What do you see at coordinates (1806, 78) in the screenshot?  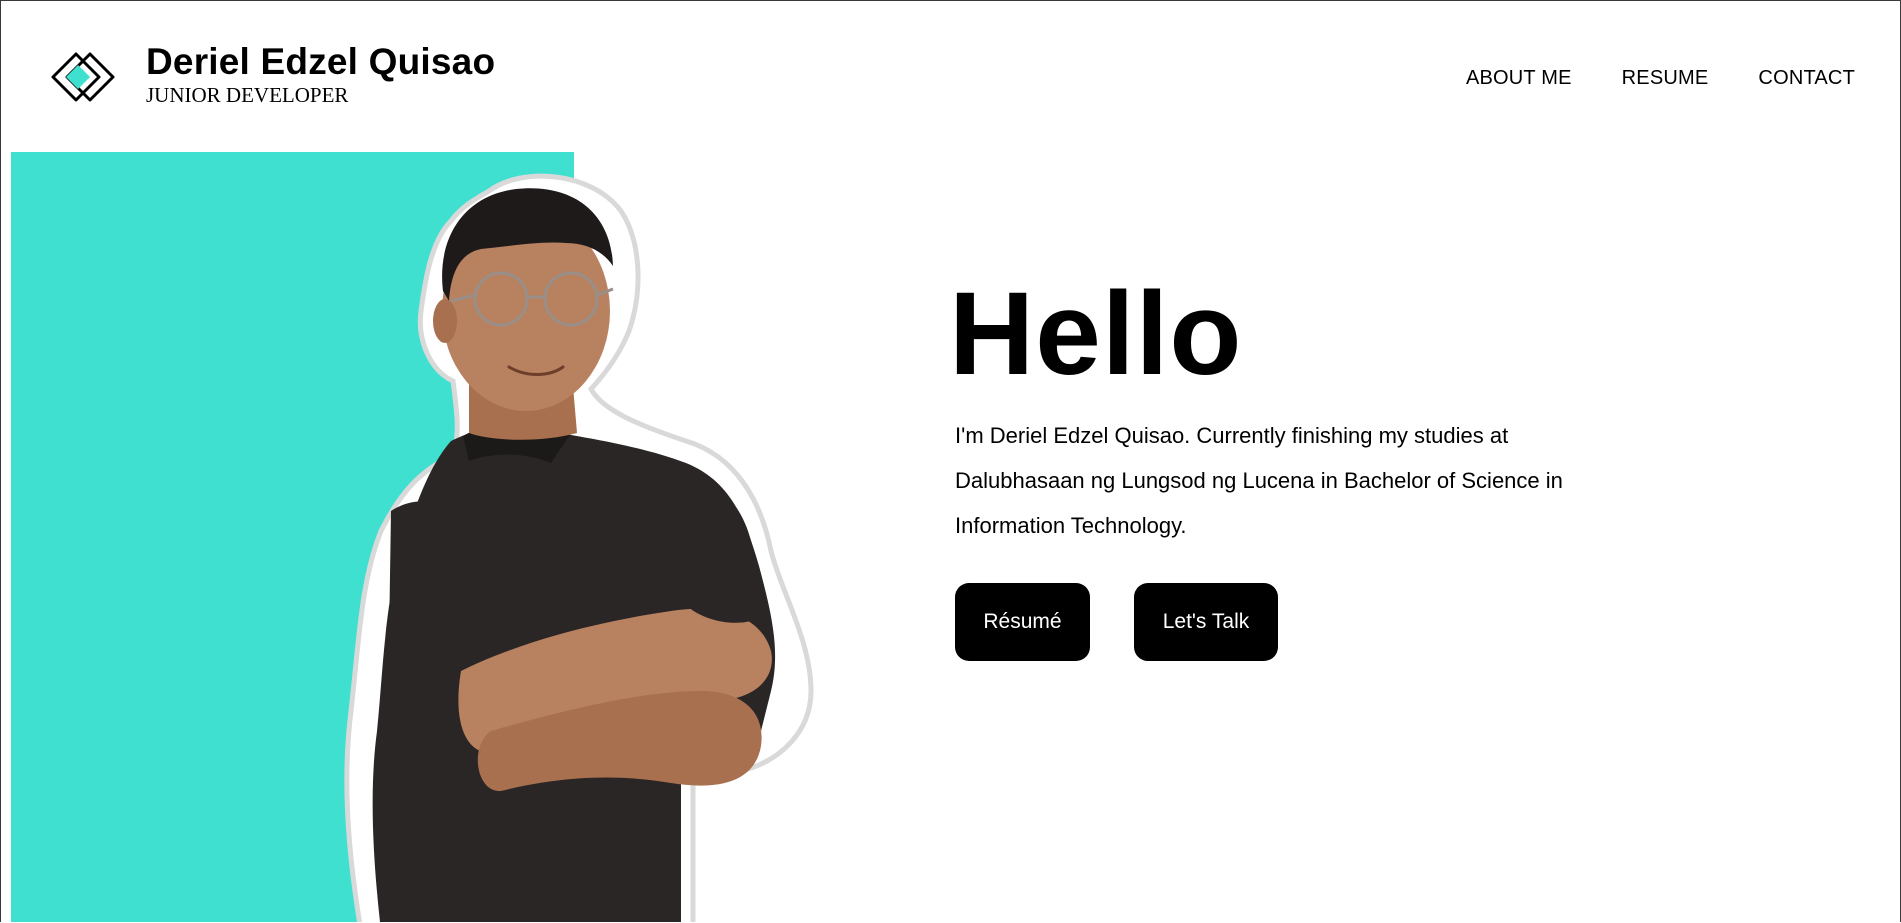 I see `nav-contact: CONTACT` at bounding box center [1806, 78].